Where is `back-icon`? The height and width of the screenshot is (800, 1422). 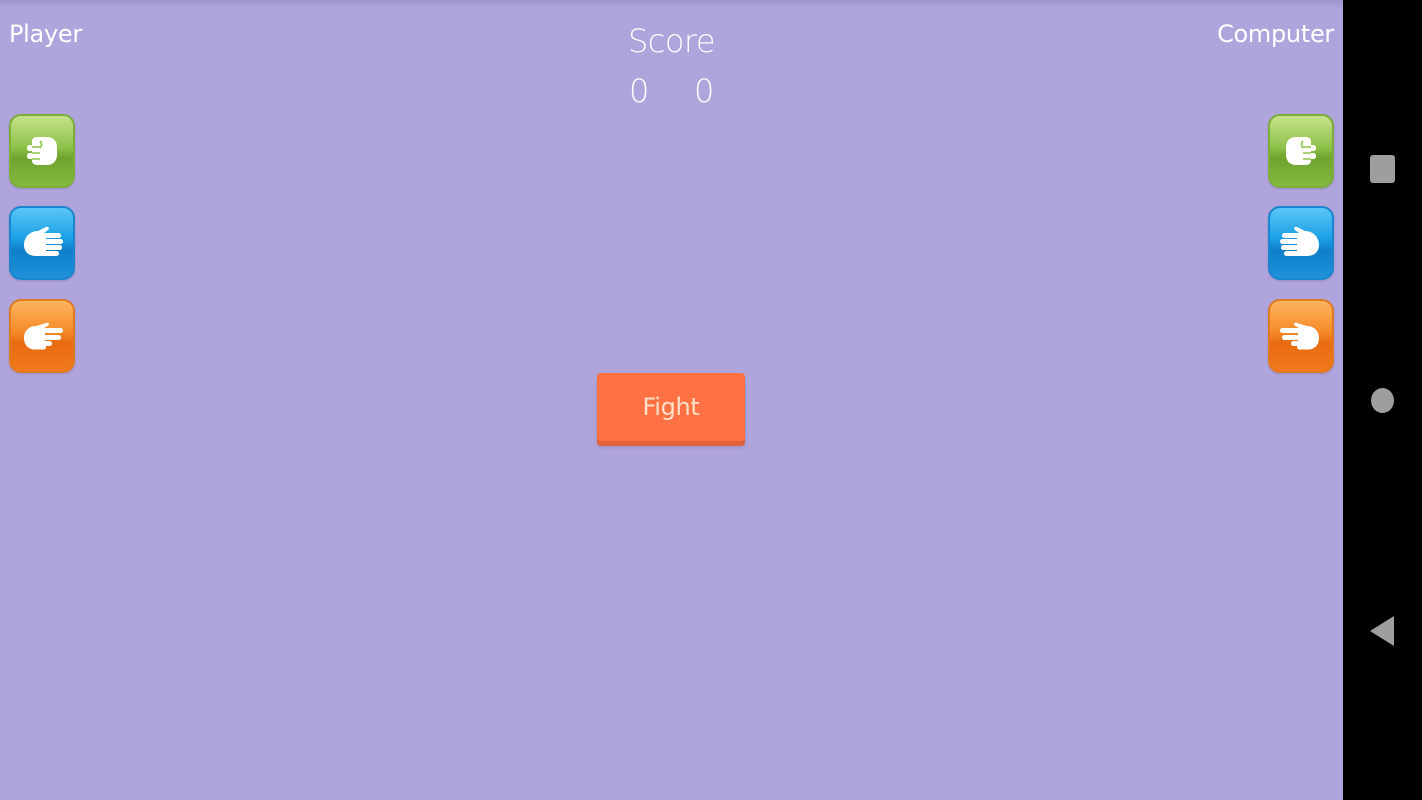
back-icon is located at coordinates (1382, 631).